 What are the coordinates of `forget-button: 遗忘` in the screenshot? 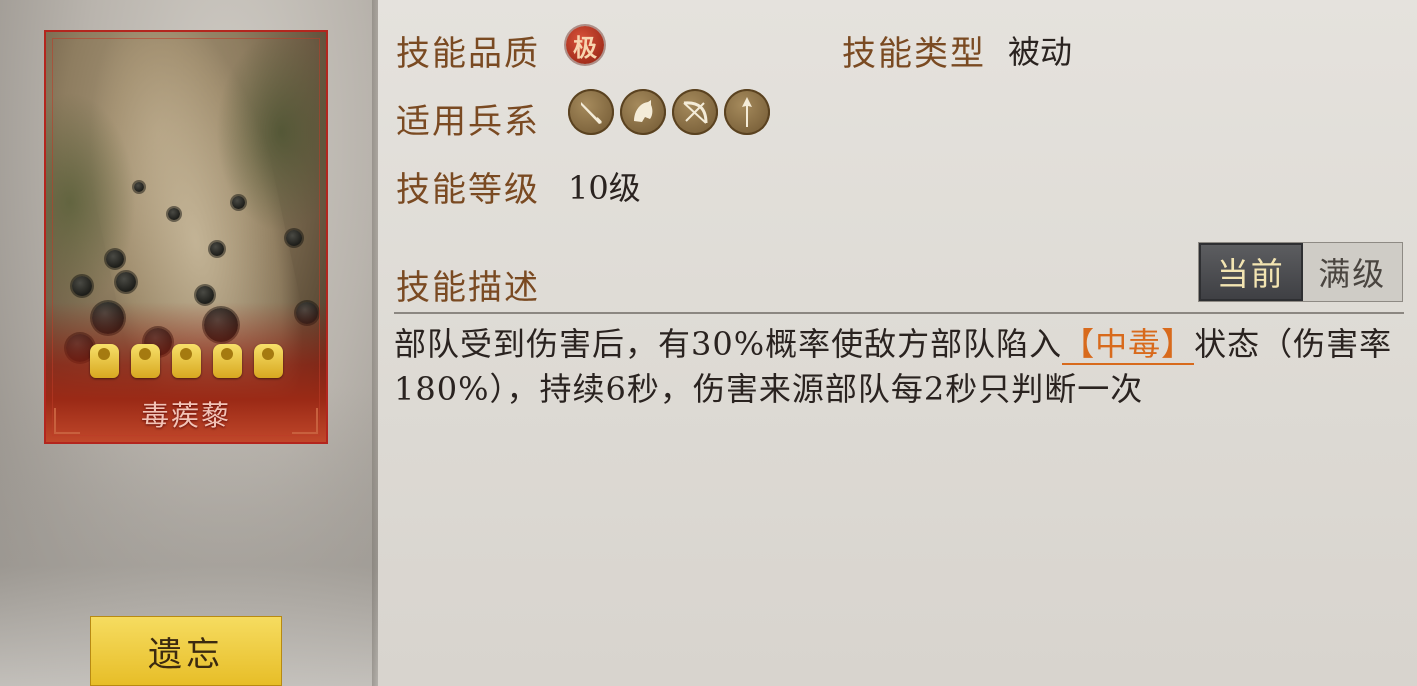 It's located at (186, 651).